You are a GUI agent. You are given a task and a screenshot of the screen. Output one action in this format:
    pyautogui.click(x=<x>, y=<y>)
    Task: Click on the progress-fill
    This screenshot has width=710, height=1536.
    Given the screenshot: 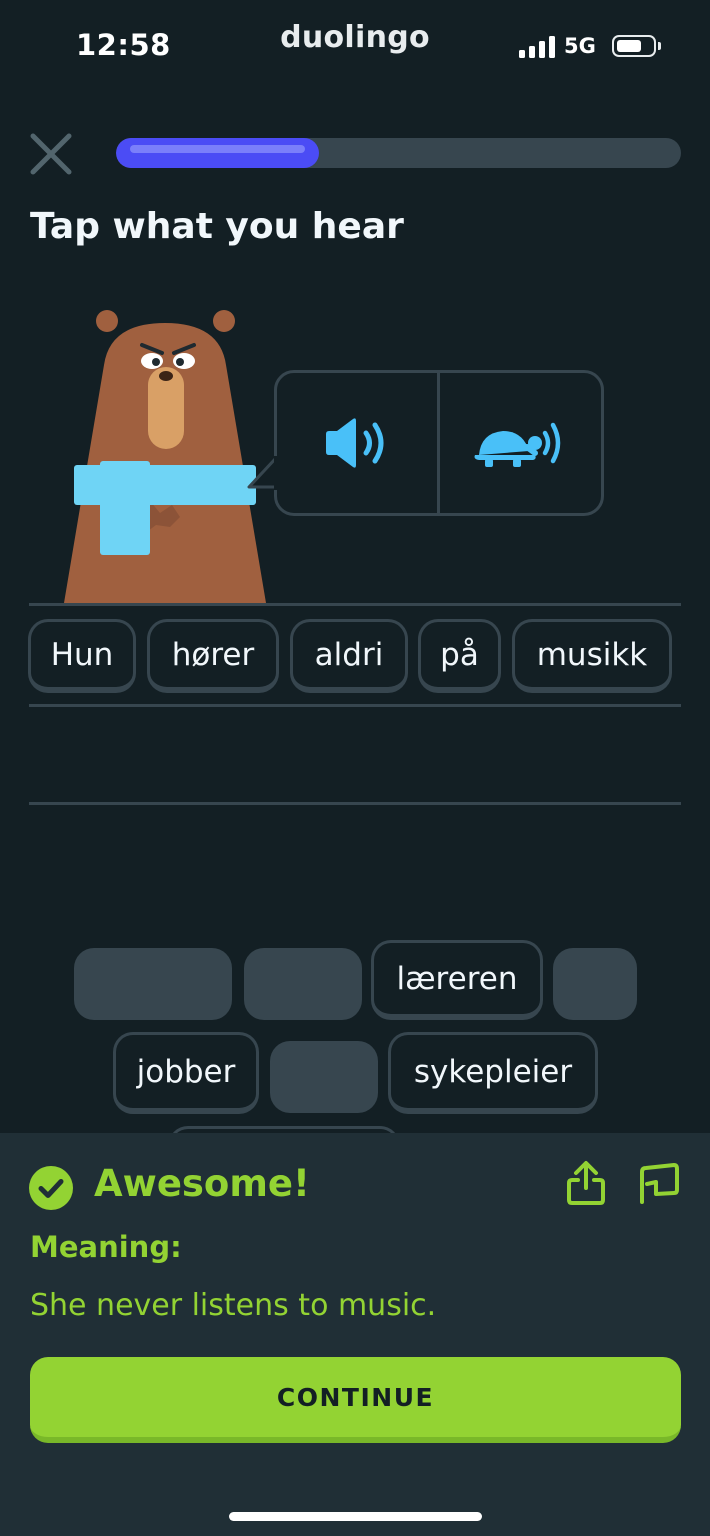 What is the action you would take?
    pyautogui.click(x=217, y=153)
    